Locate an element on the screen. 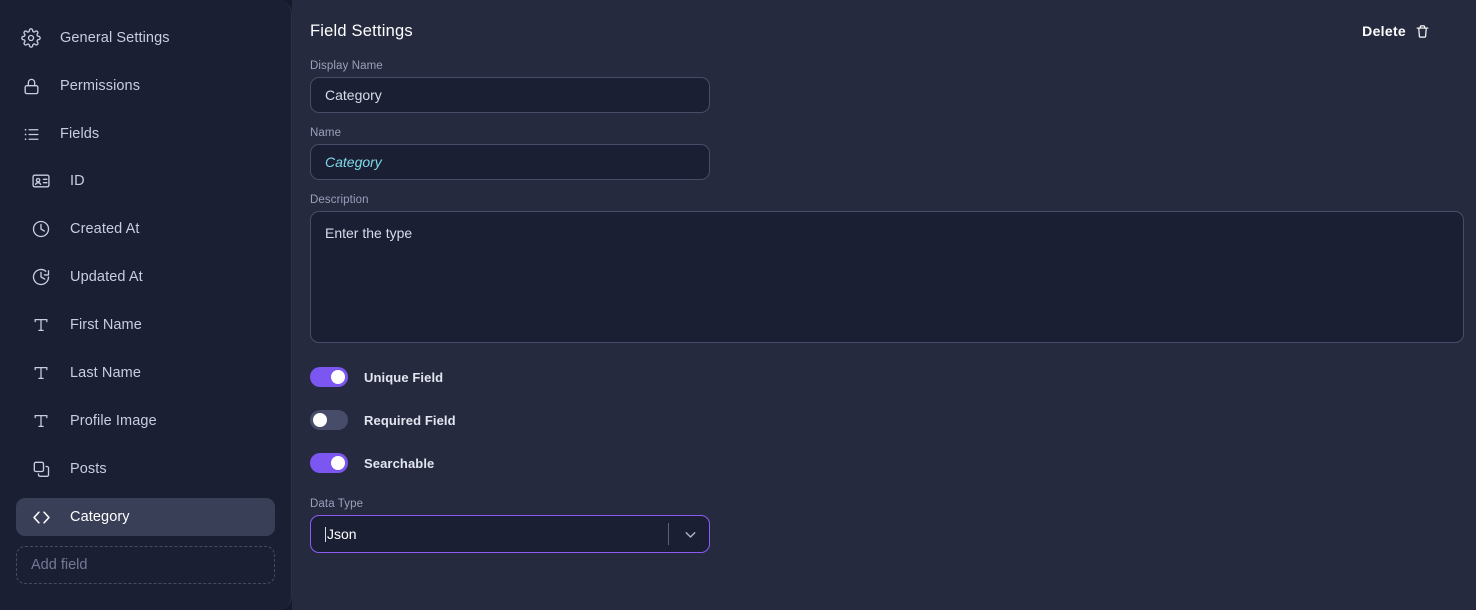 The width and height of the screenshot is (1476, 610). sidebar-item-first-name: First Name is located at coordinates (145, 325).